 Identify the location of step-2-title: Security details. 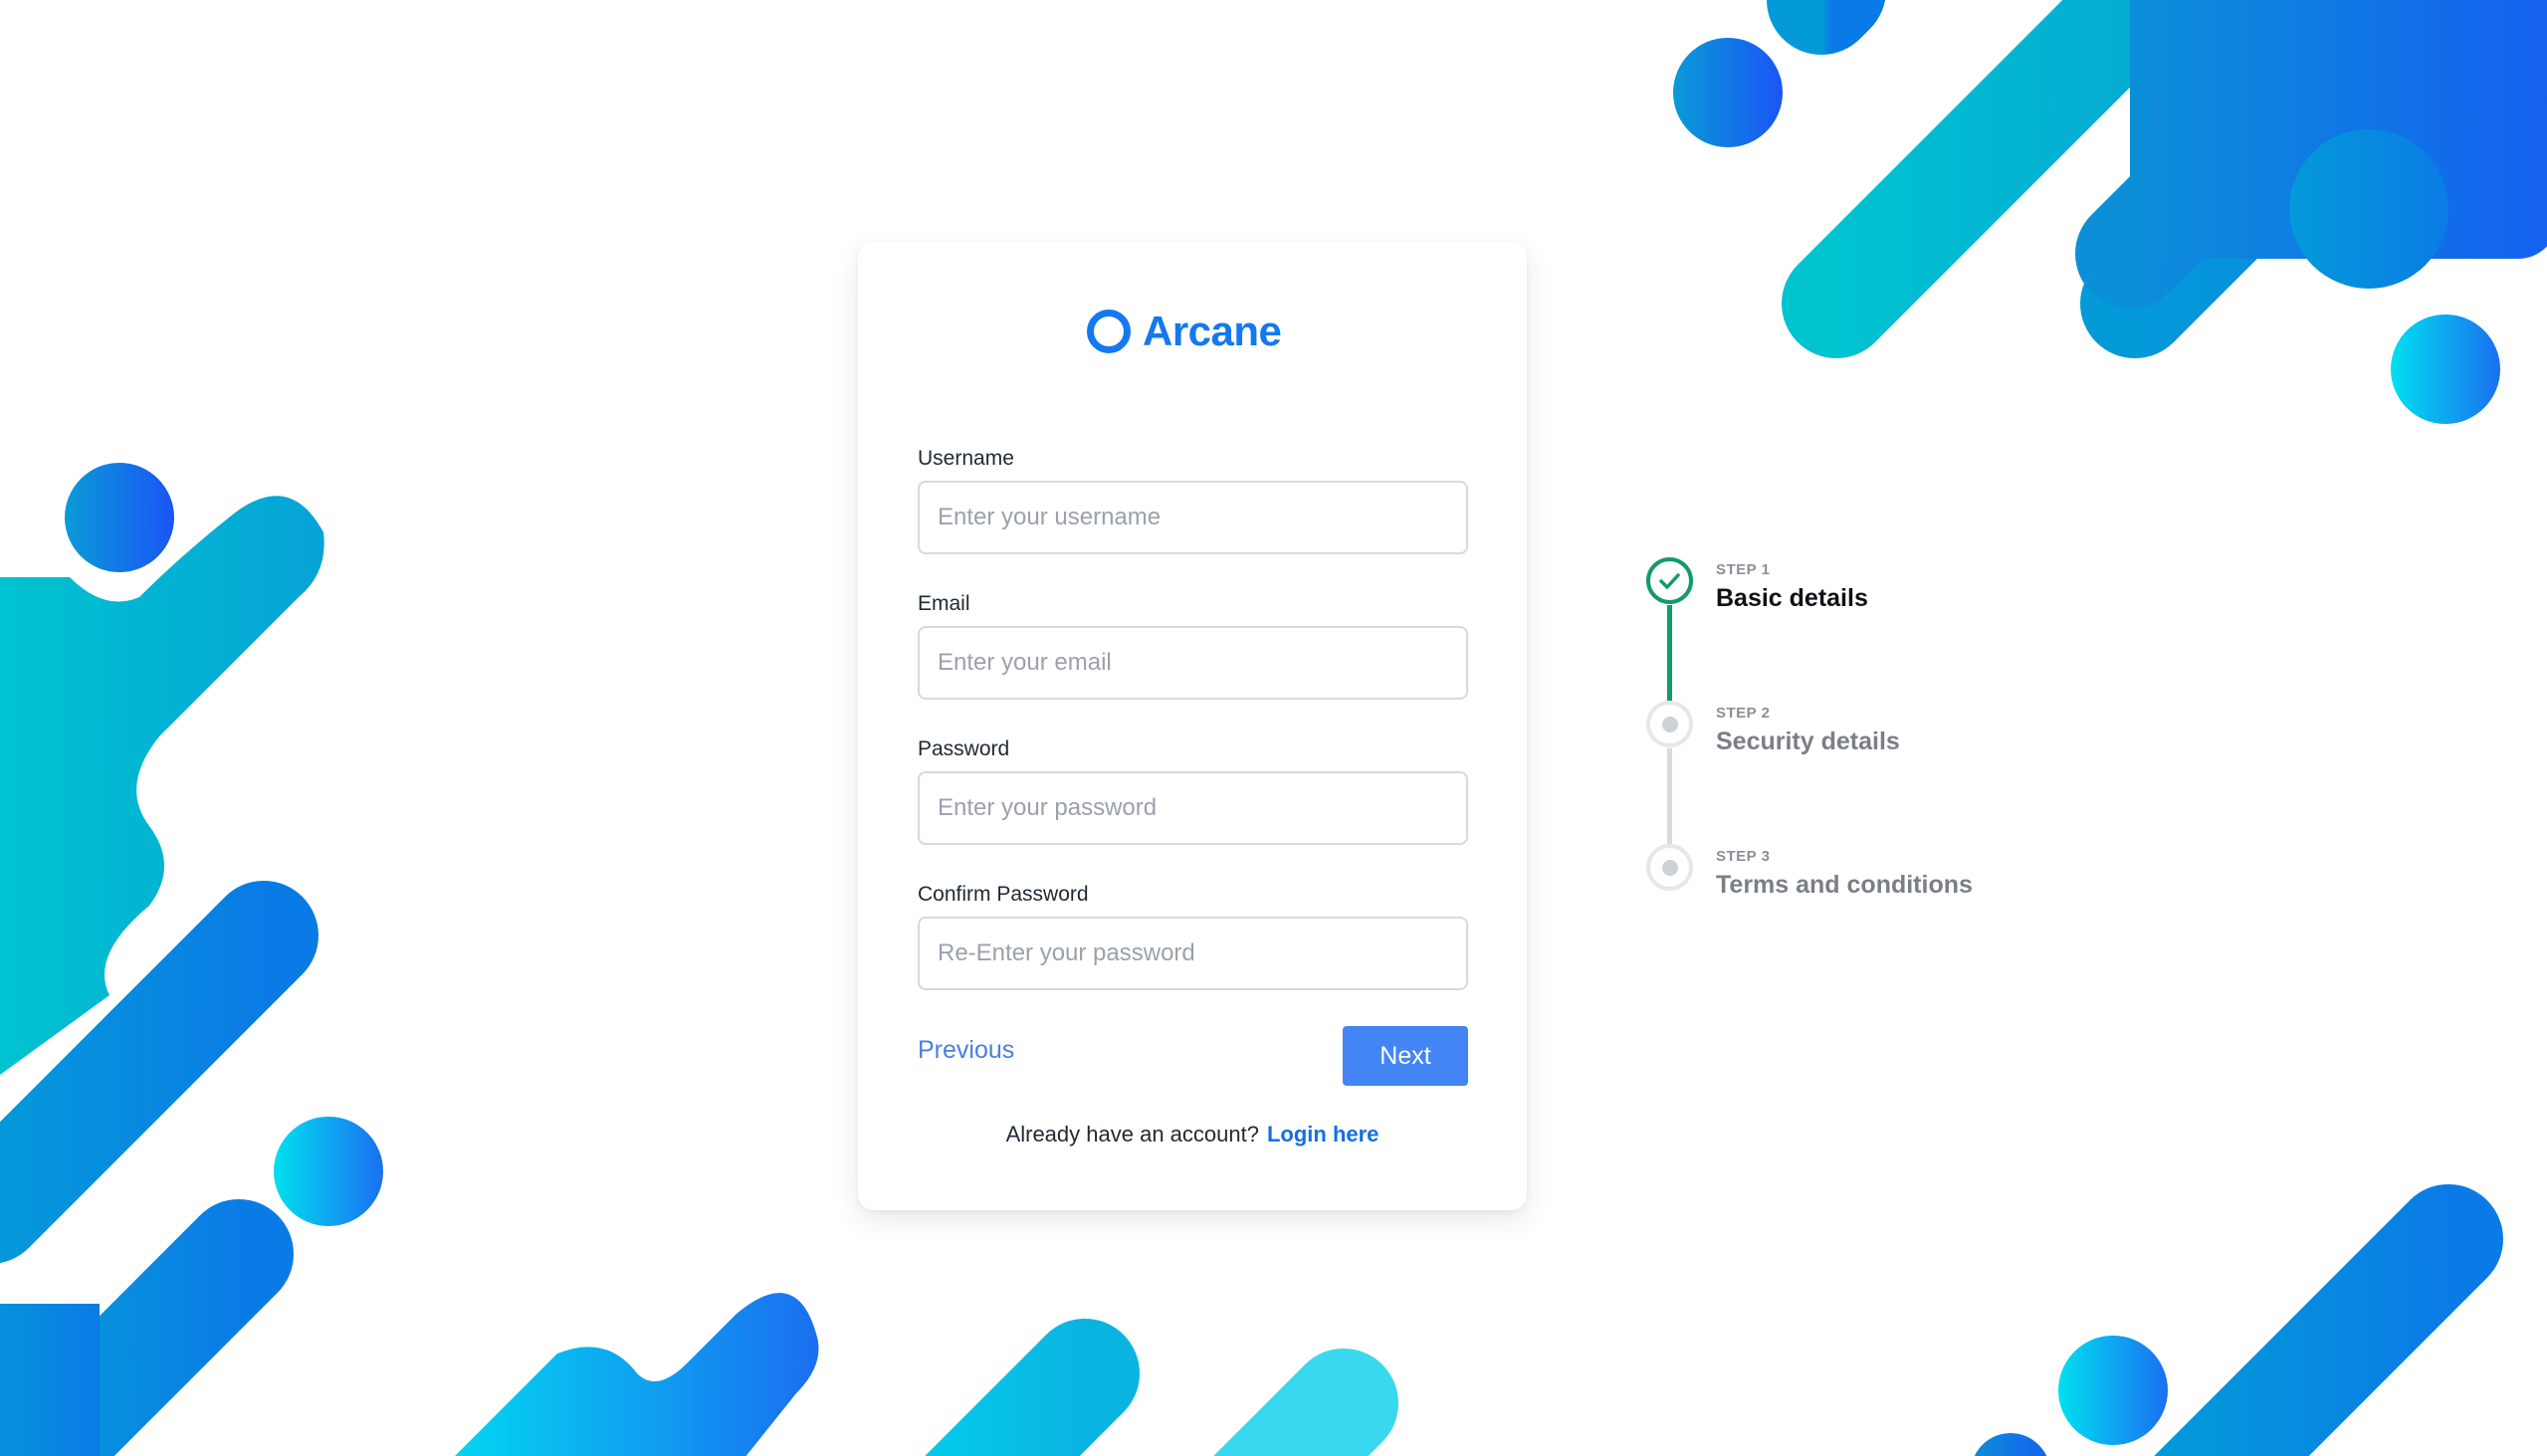
(1808, 741).